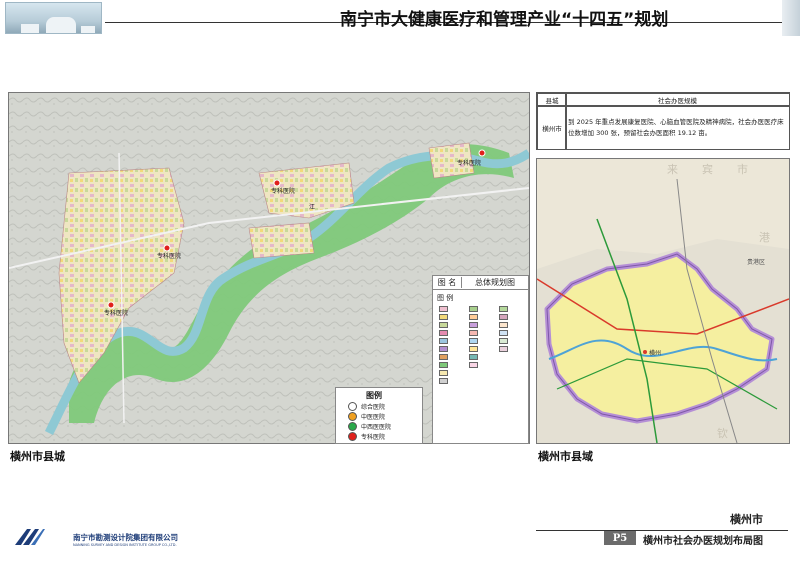  Describe the element at coordinates (352, 436) in the screenshot. I see `specialty-hospital-icon` at that location.